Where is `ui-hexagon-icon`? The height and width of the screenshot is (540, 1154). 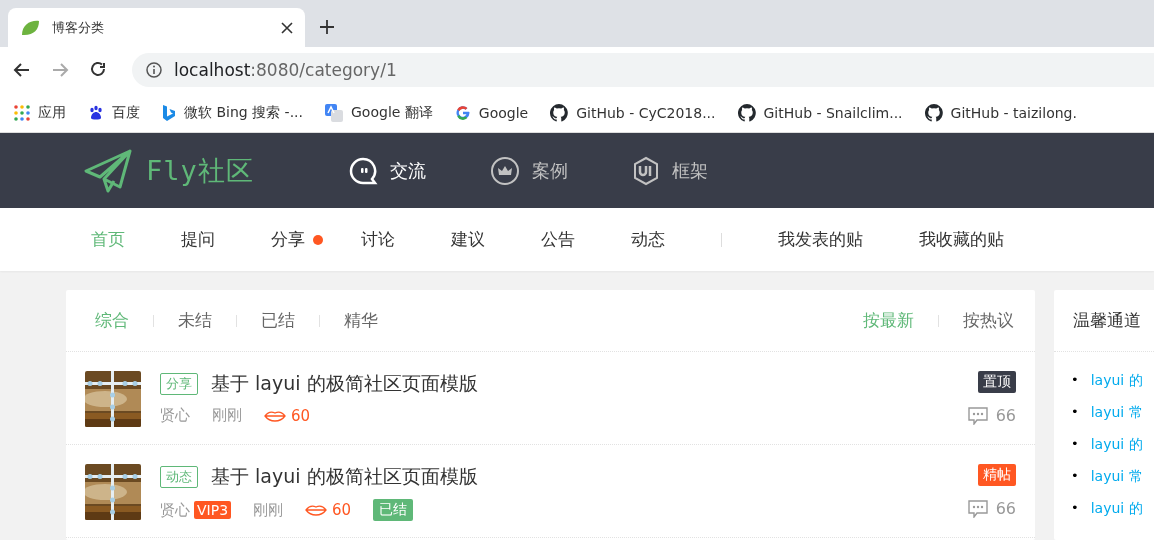
ui-hexagon-icon is located at coordinates (646, 170).